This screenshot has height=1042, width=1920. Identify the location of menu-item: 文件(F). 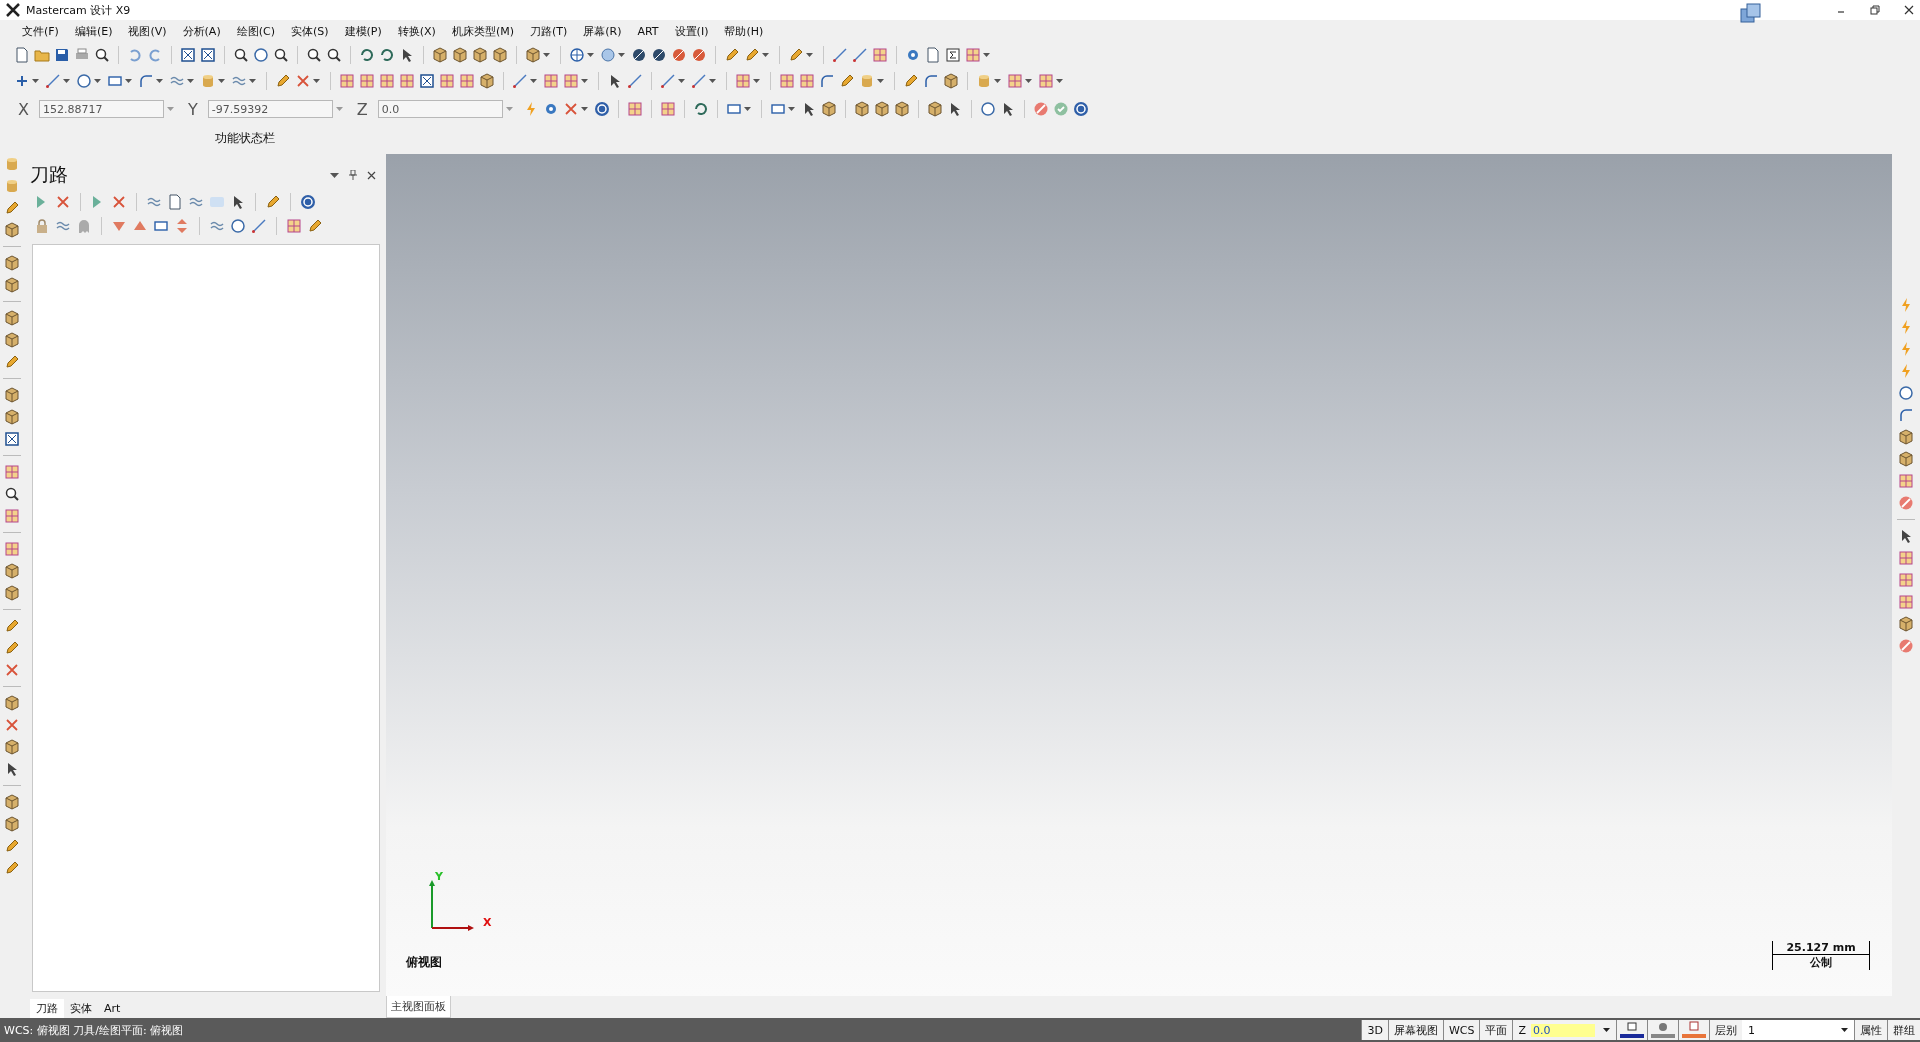
(40, 31).